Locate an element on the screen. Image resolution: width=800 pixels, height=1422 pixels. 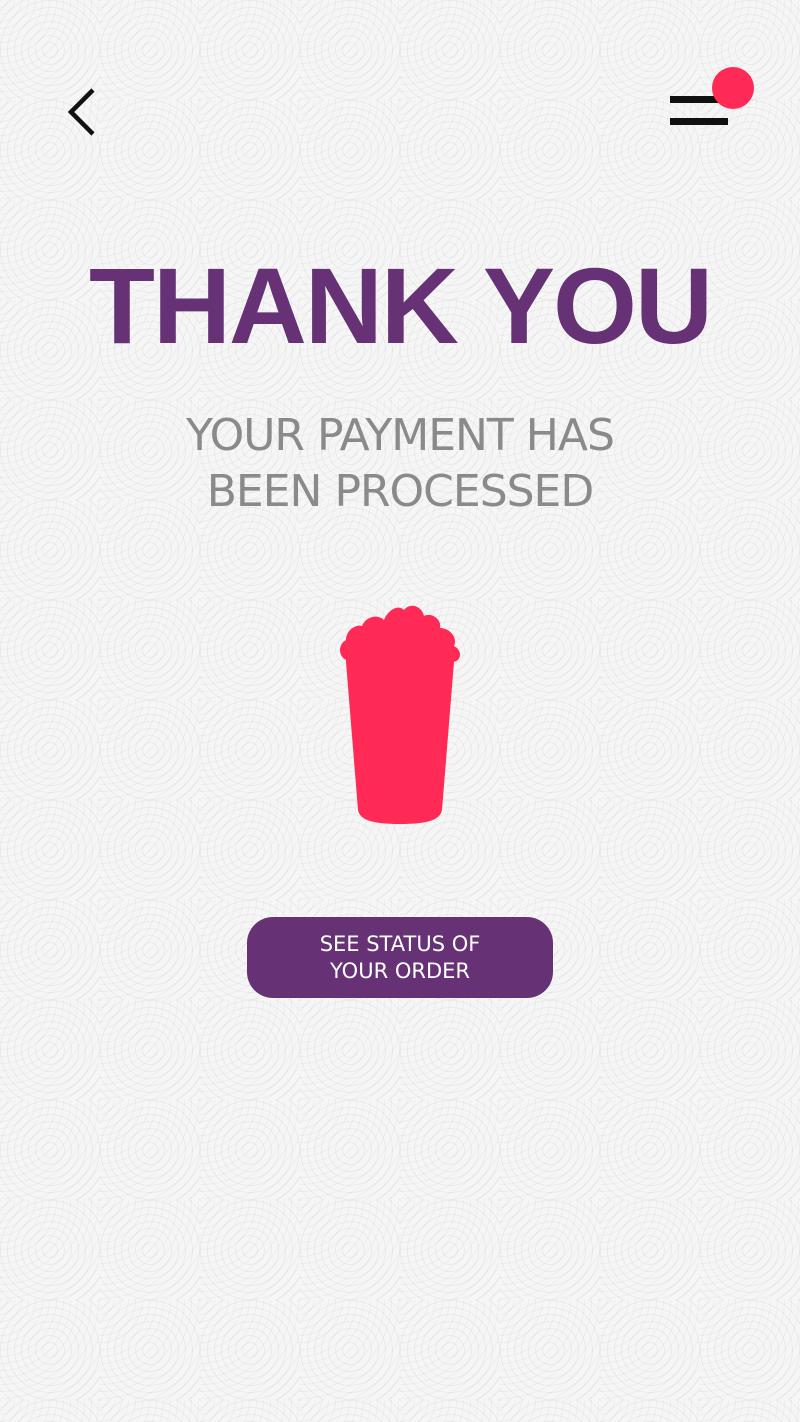
drink-cup-icon is located at coordinates (400, 714).